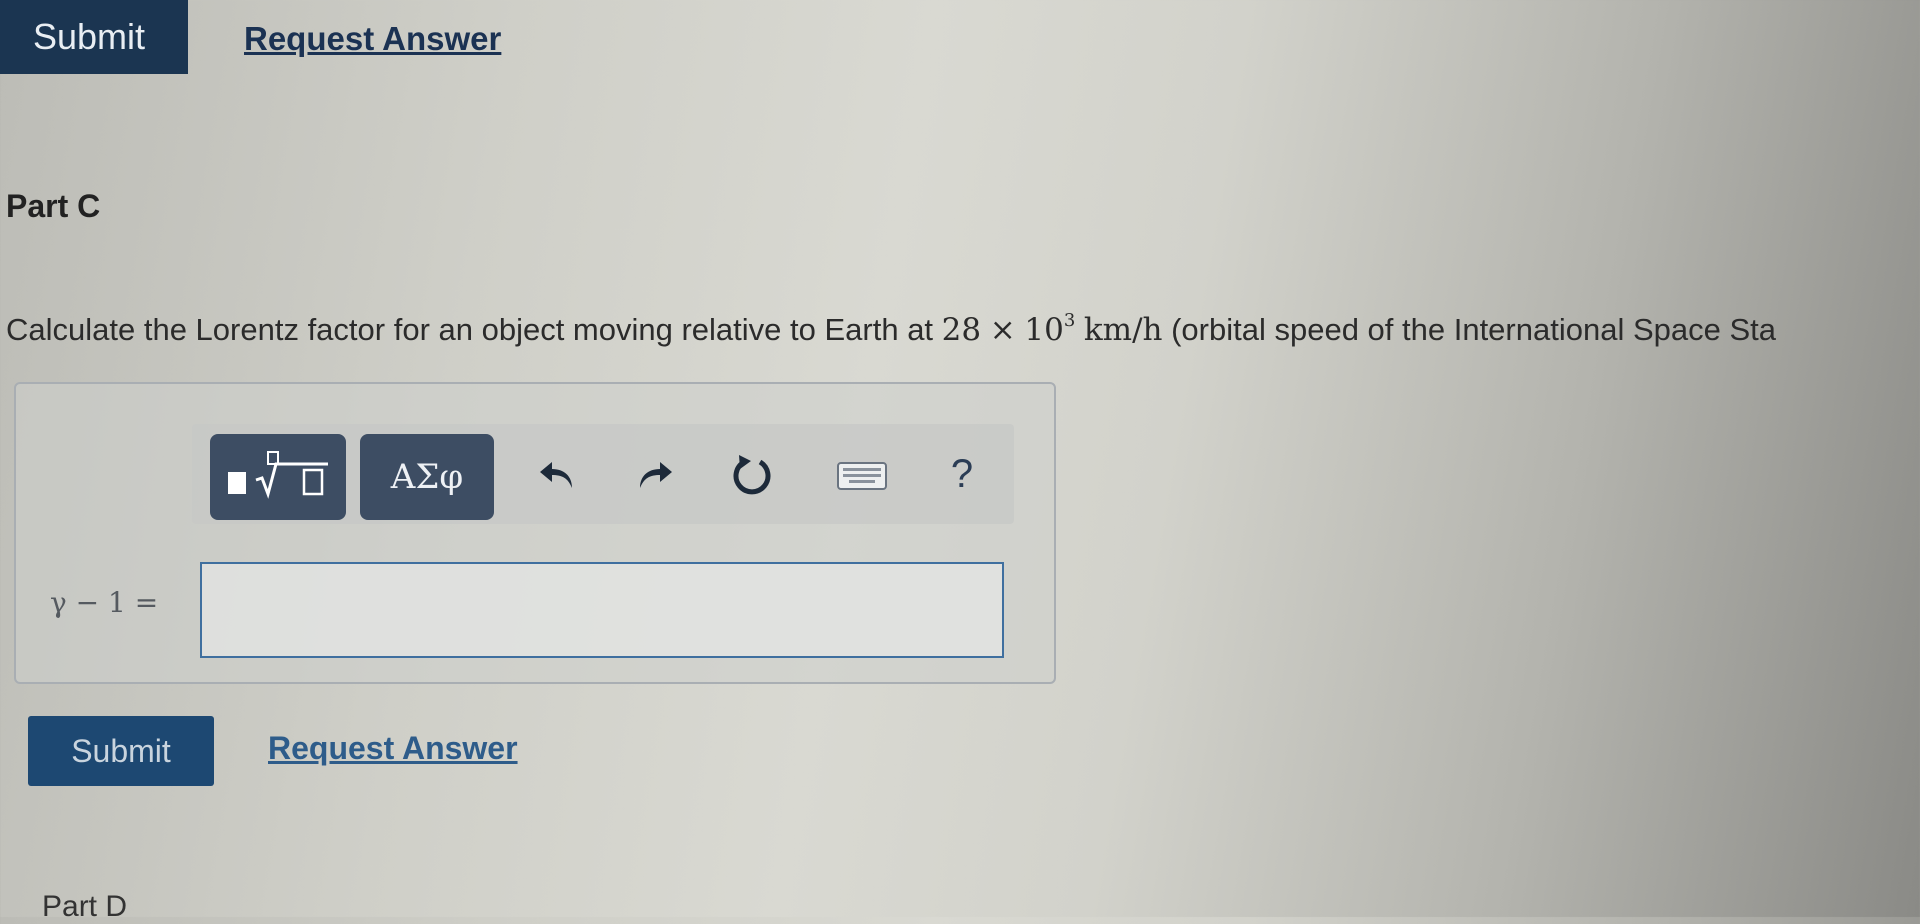  What do you see at coordinates (372, 39) in the screenshot?
I see `top-request-answer-link: Request Answer` at bounding box center [372, 39].